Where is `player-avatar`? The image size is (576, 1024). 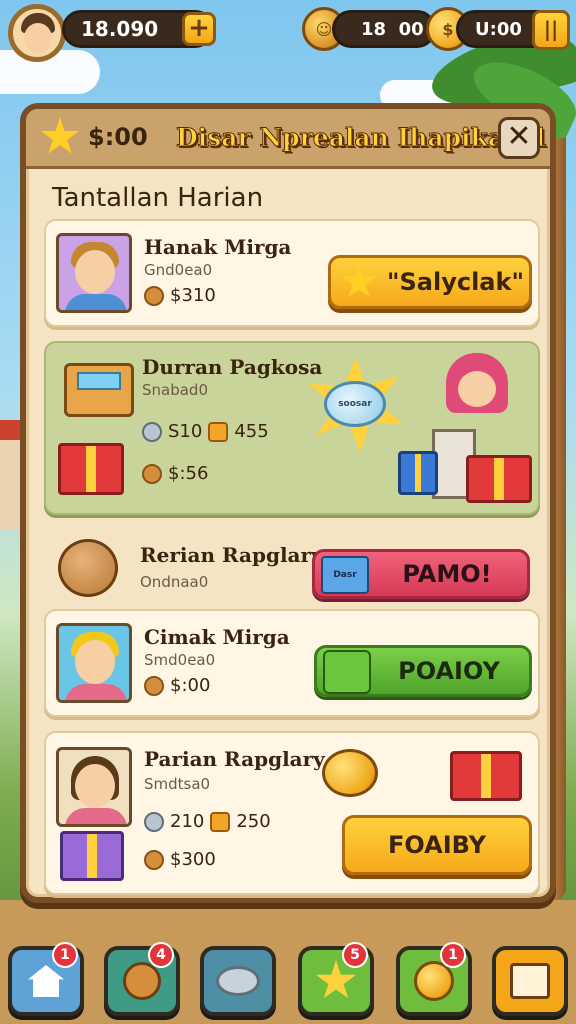 player-avatar is located at coordinates (37, 33).